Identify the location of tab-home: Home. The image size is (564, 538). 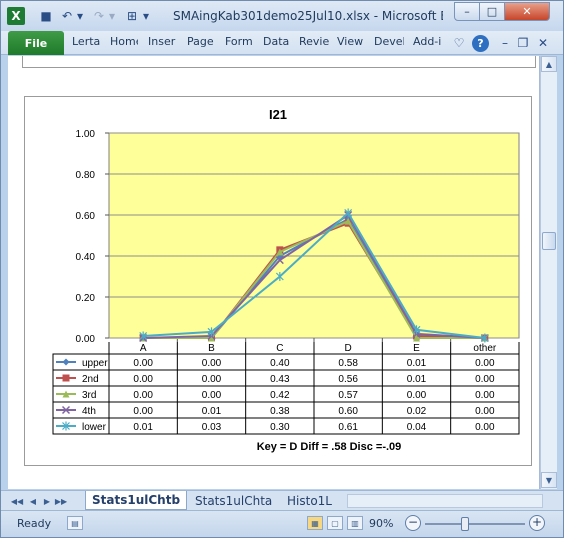
(124, 44).